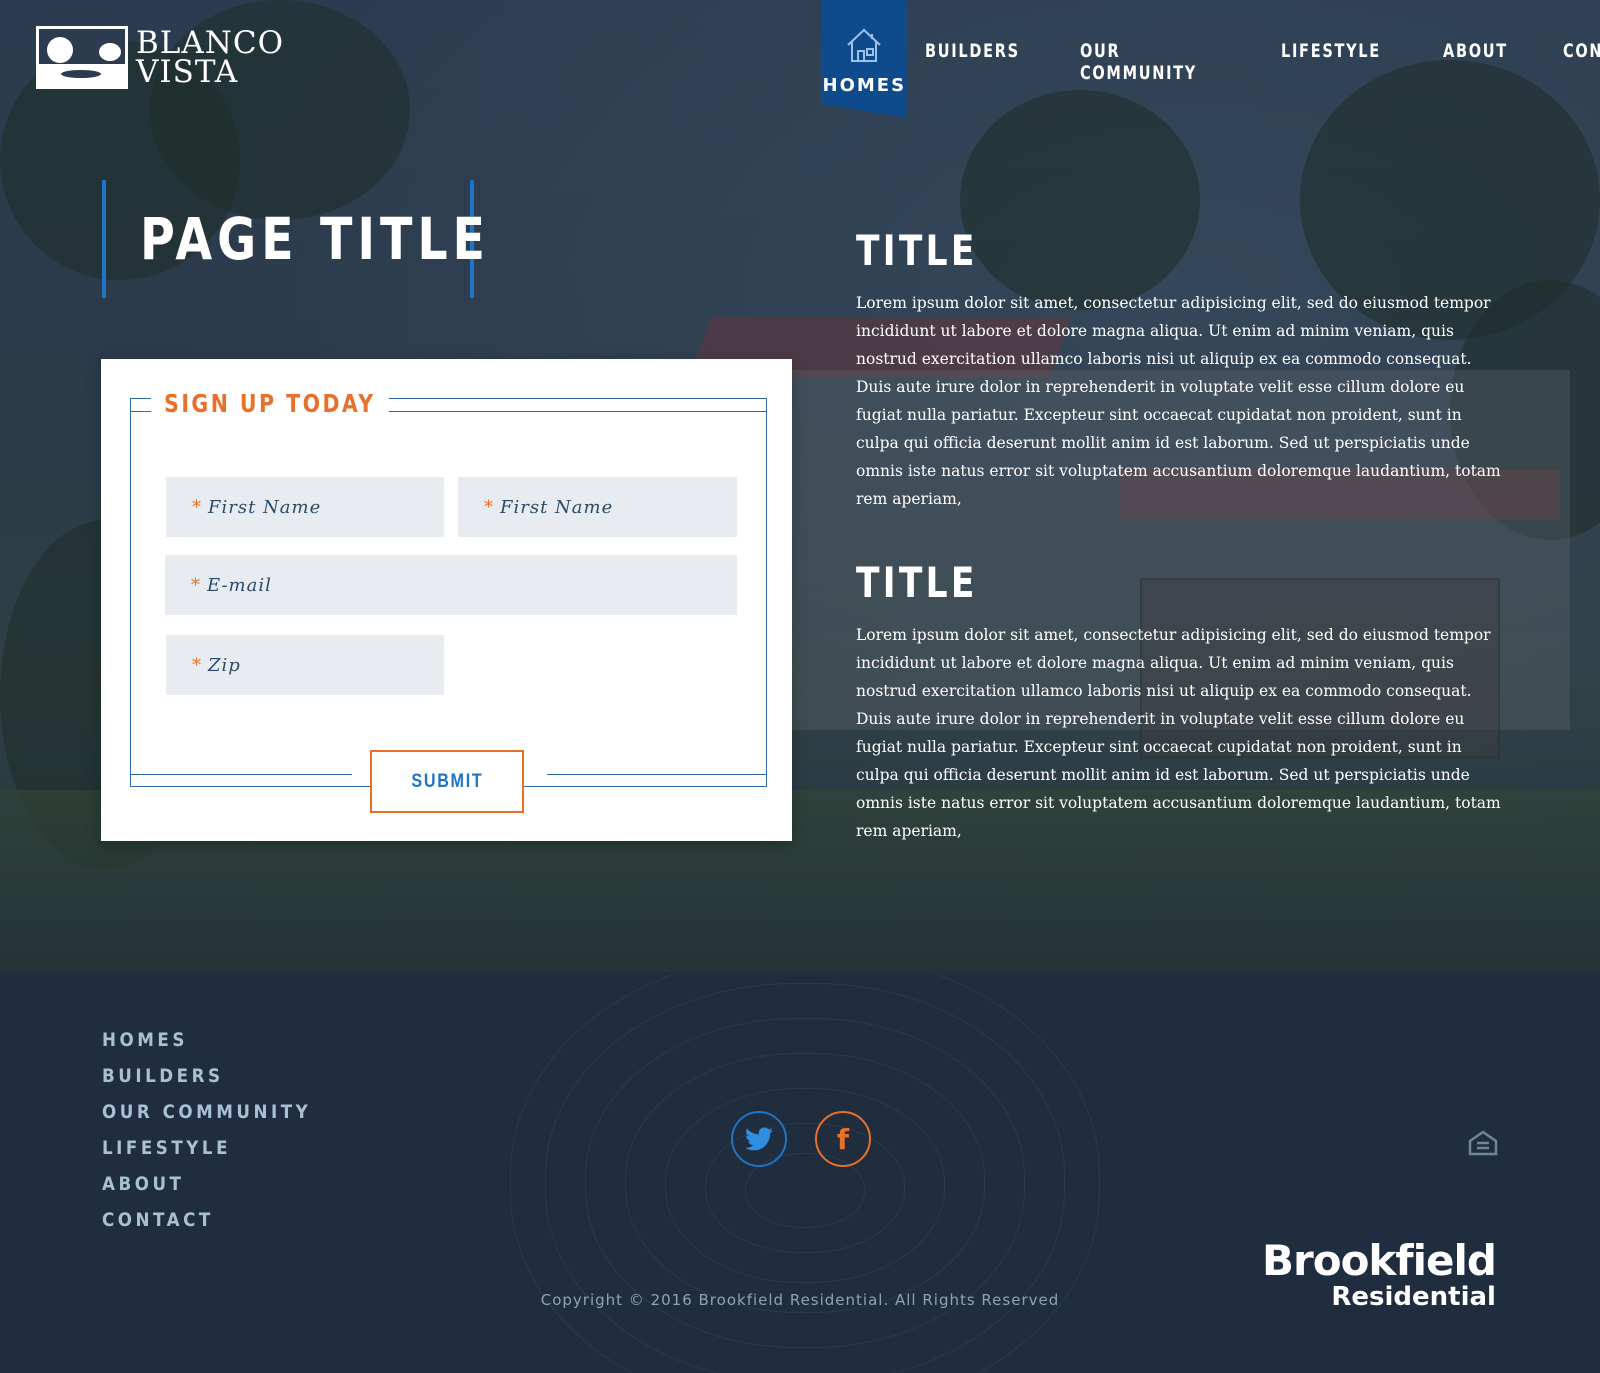  What do you see at coordinates (864, 85) in the screenshot?
I see `nav-item-label: HOMES` at bounding box center [864, 85].